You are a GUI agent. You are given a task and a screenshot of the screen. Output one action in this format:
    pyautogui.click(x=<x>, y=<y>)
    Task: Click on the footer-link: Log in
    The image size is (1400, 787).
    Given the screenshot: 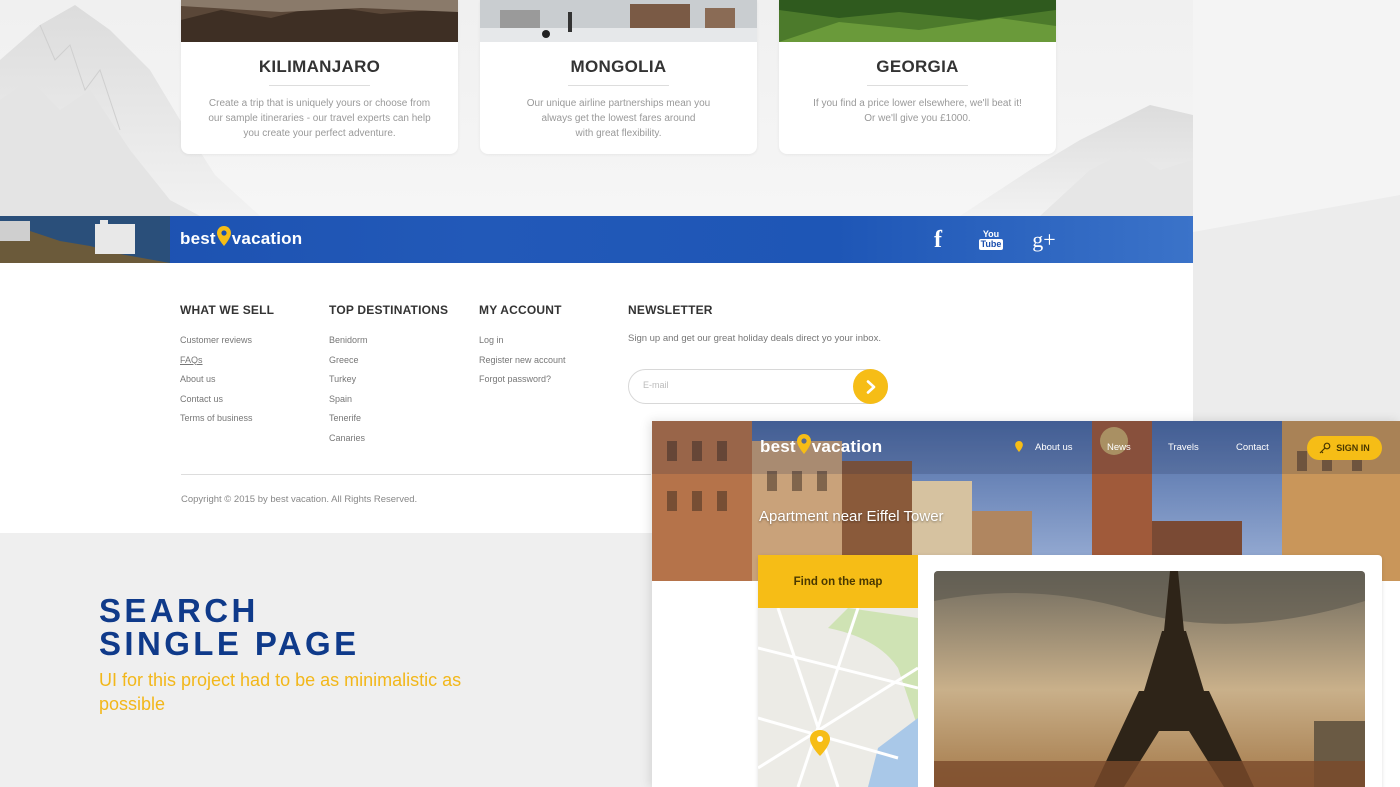 What is the action you would take?
    pyautogui.click(x=522, y=343)
    